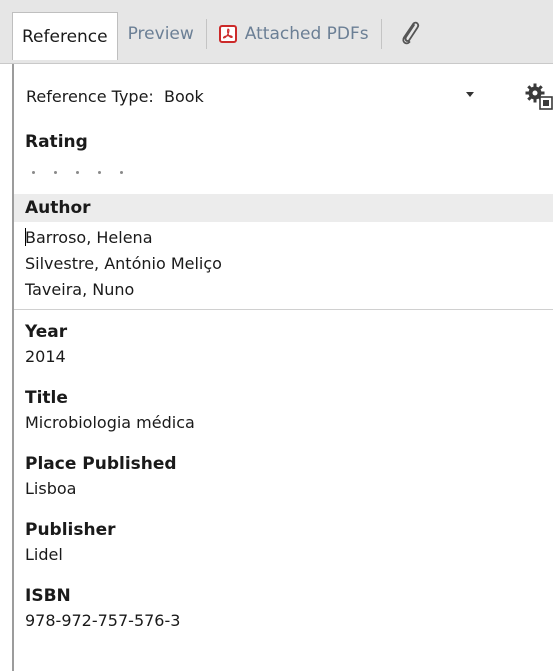 The image size is (553, 671). What do you see at coordinates (46, 332) in the screenshot?
I see `year-label: Year` at bounding box center [46, 332].